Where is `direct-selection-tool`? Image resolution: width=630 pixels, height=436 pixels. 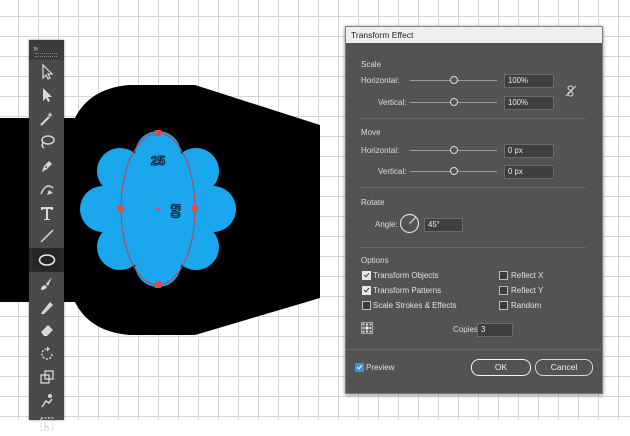
direct-selection-tool is located at coordinates (46, 96).